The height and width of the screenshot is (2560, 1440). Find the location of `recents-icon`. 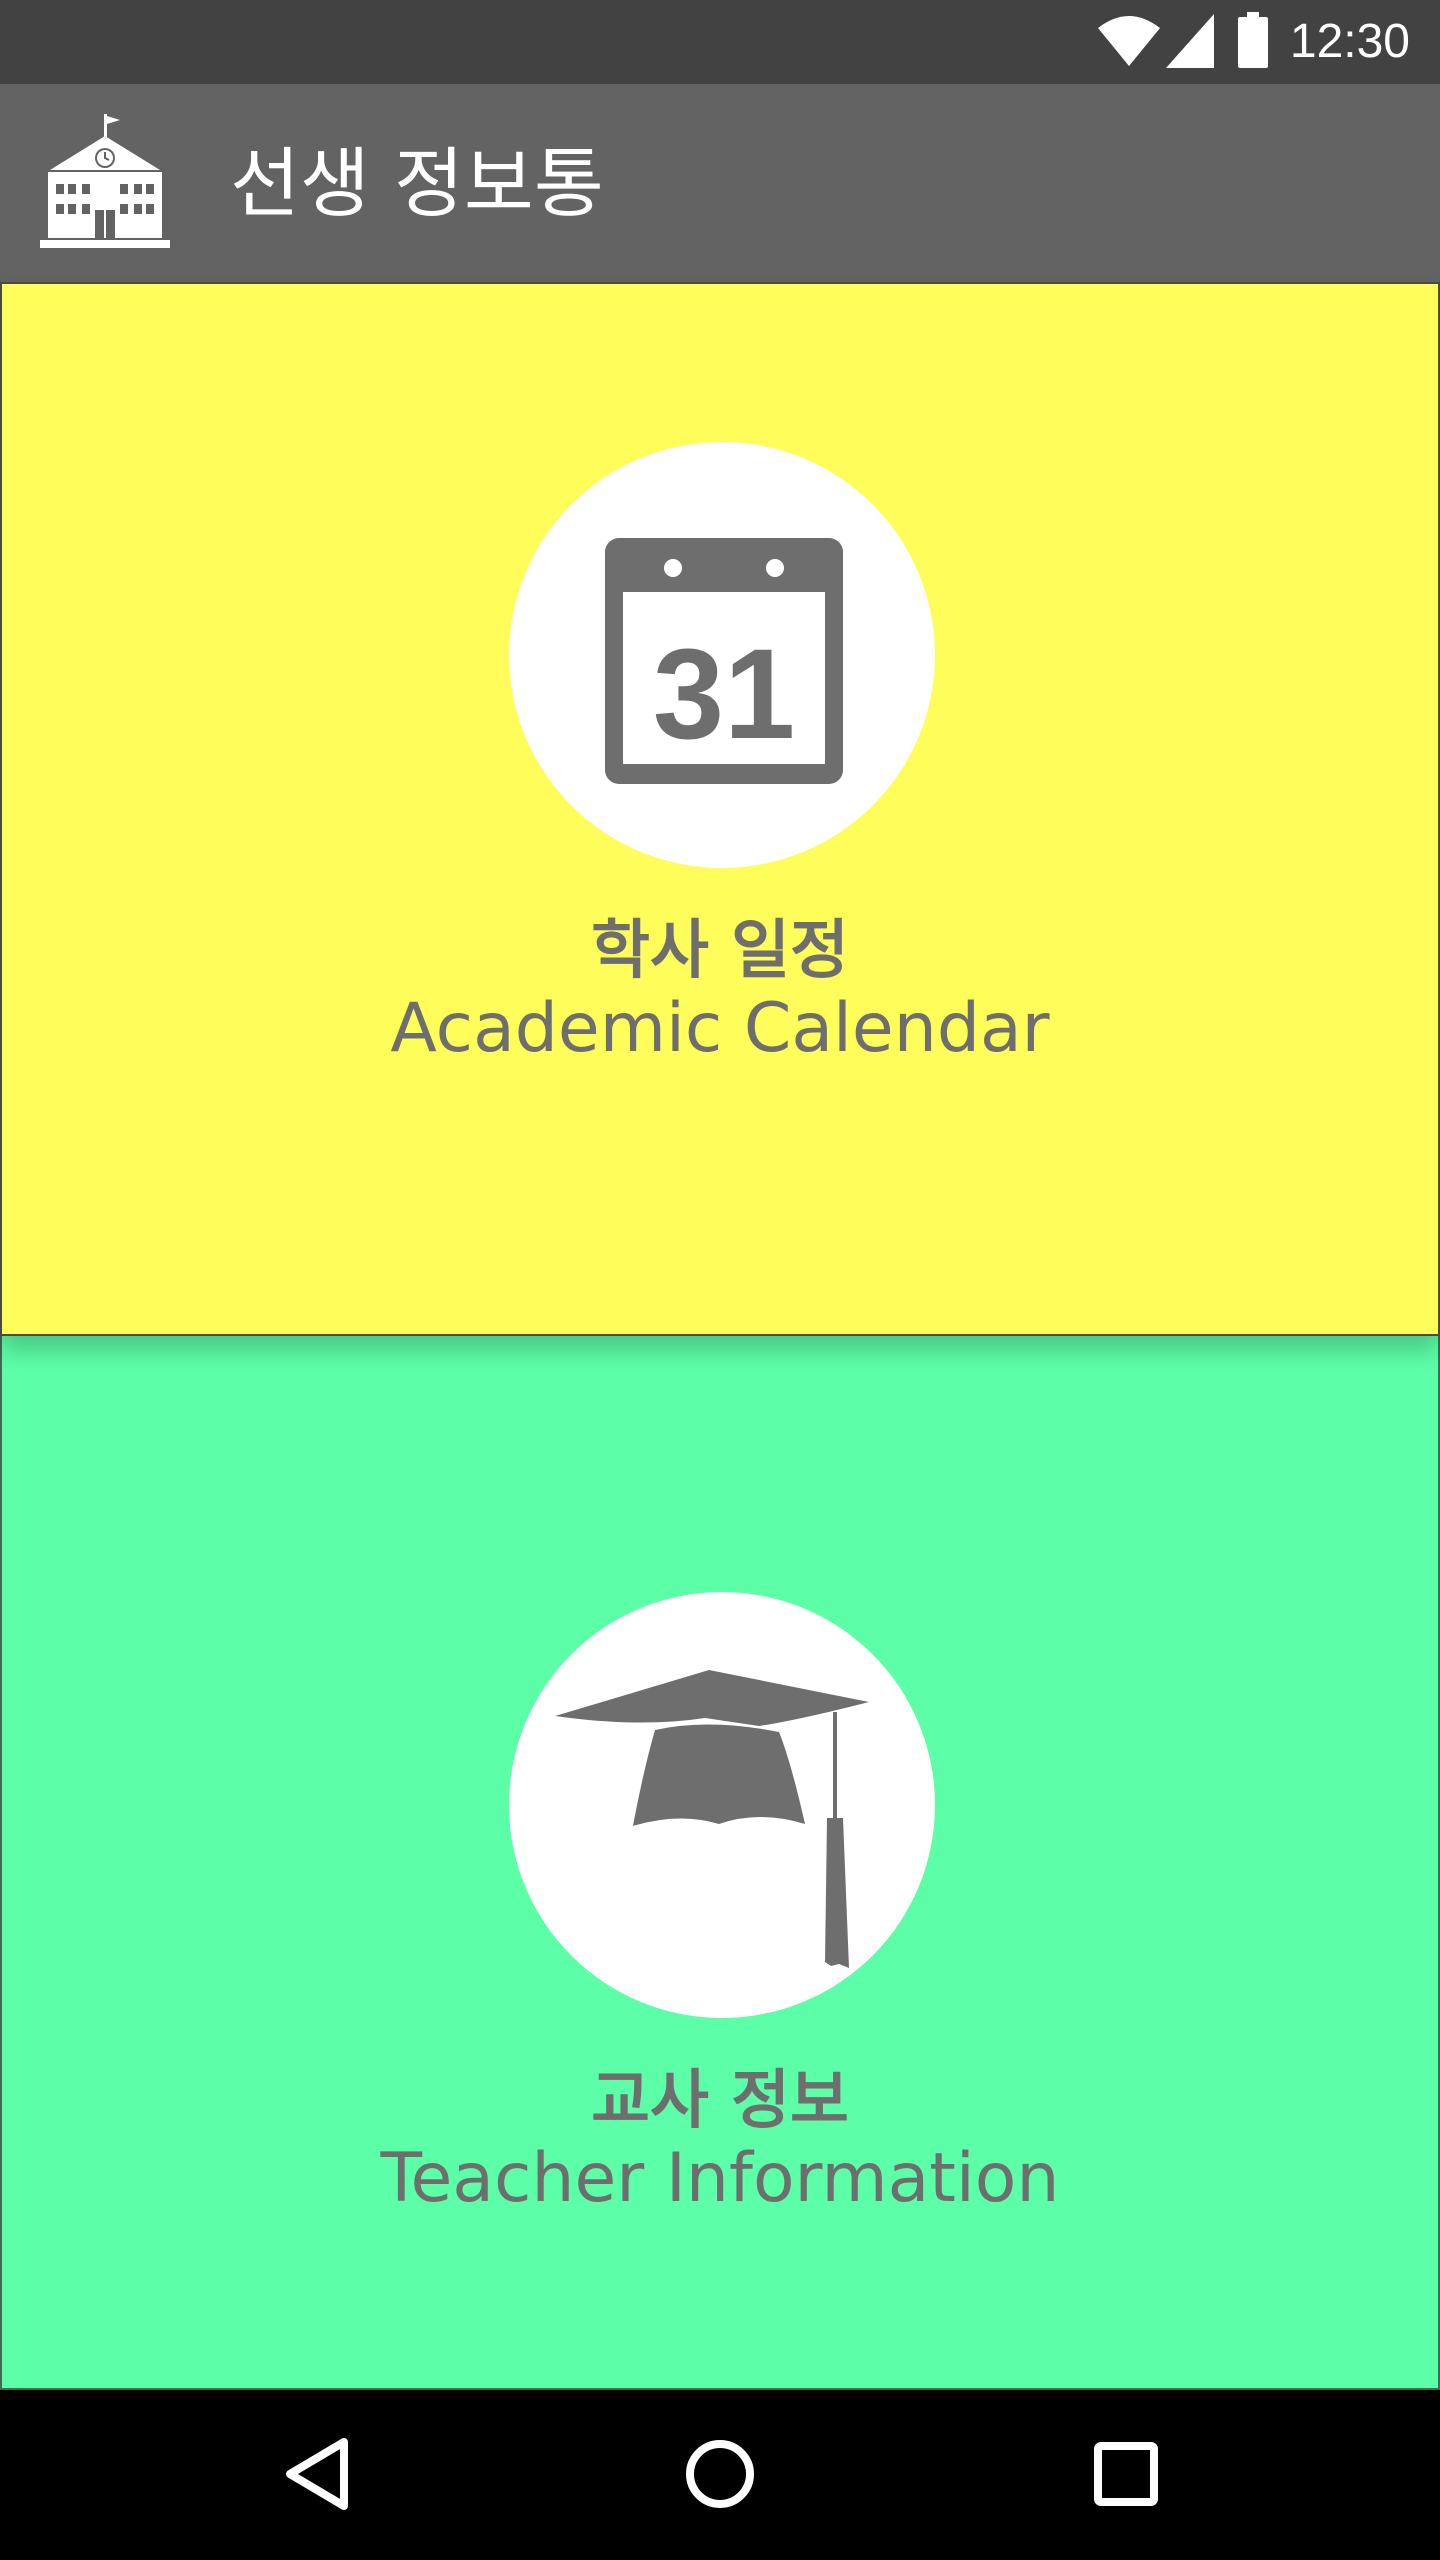

recents-icon is located at coordinates (1126, 2474).